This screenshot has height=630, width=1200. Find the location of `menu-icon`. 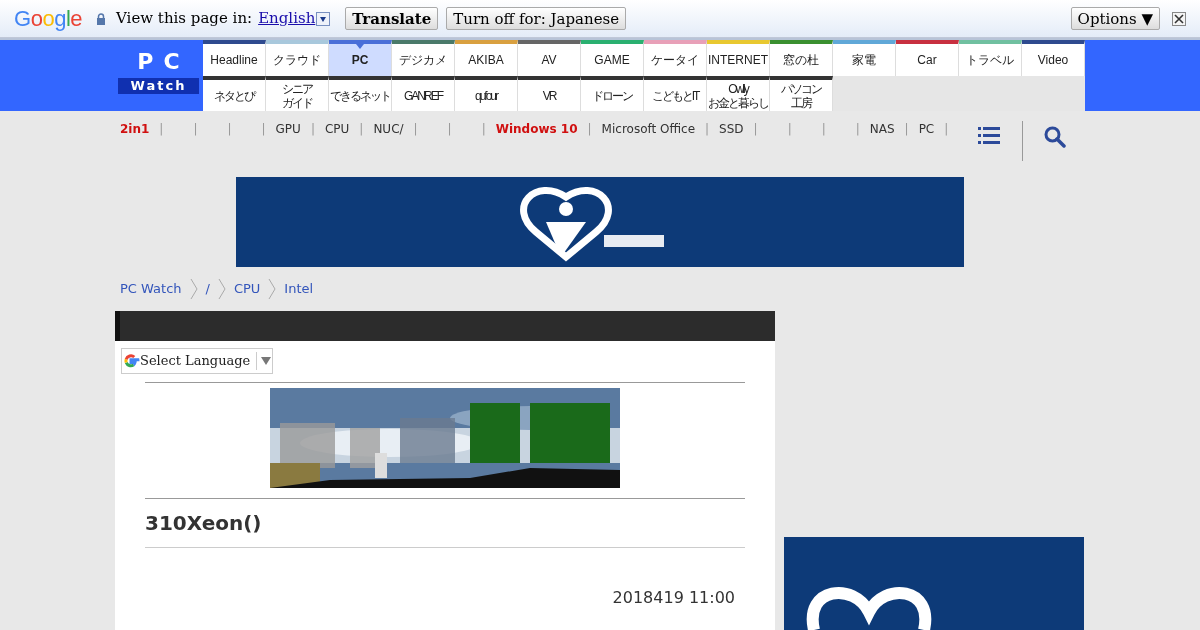

menu-icon is located at coordinates (989, 136).